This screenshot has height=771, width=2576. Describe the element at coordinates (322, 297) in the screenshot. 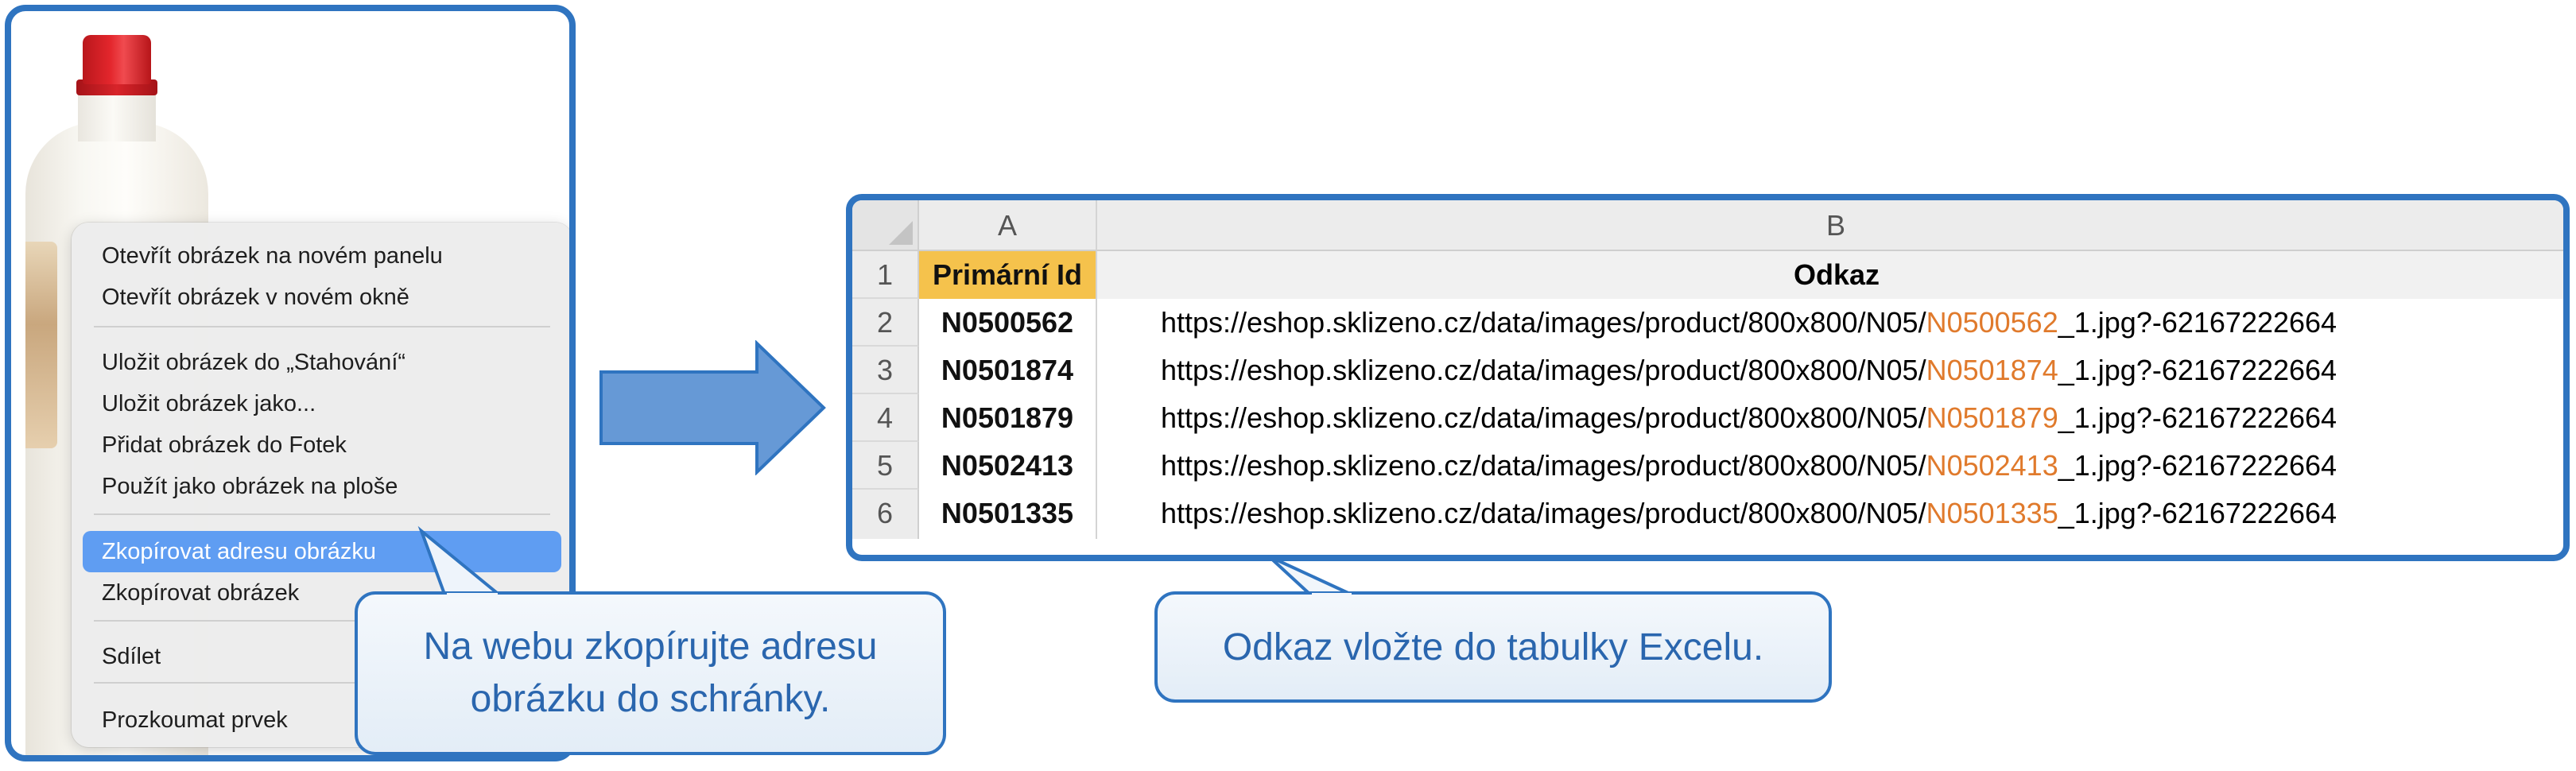

I see `menu-item-open-new-window: Otevřít obrázek v novém okně` at that location.